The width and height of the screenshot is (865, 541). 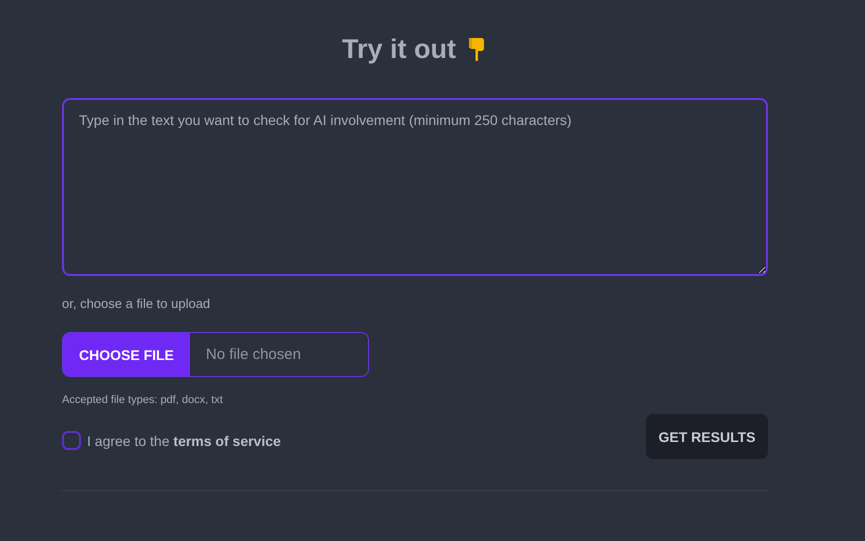 I want to click on agree-label: I agree to the terms of service, so click(x=184, y=440).